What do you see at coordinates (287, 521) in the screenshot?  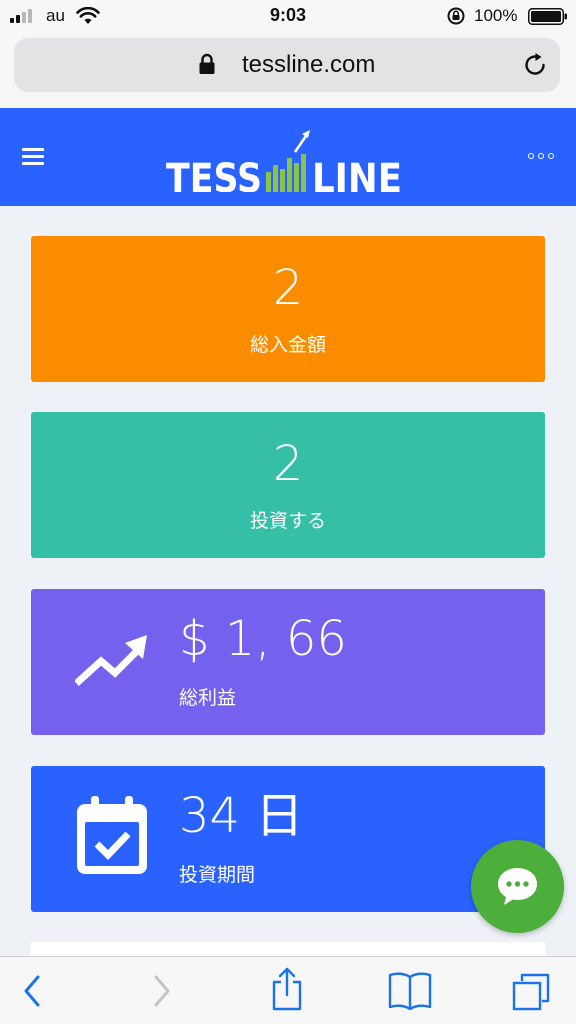 I see `invest-label: 投資する` at bounding box center [287, 521].